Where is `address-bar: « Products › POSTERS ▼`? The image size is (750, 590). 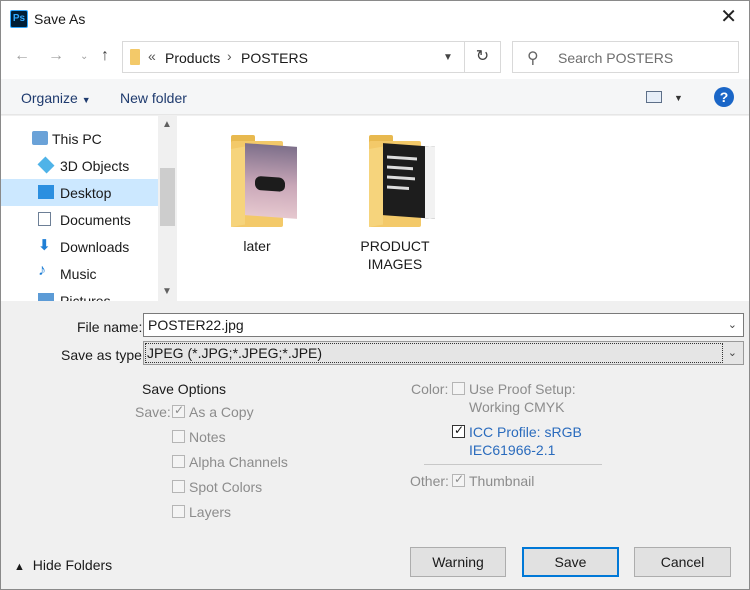 address-bar: « Products › POSTERS ▼ is located at coordinates (293, 57).